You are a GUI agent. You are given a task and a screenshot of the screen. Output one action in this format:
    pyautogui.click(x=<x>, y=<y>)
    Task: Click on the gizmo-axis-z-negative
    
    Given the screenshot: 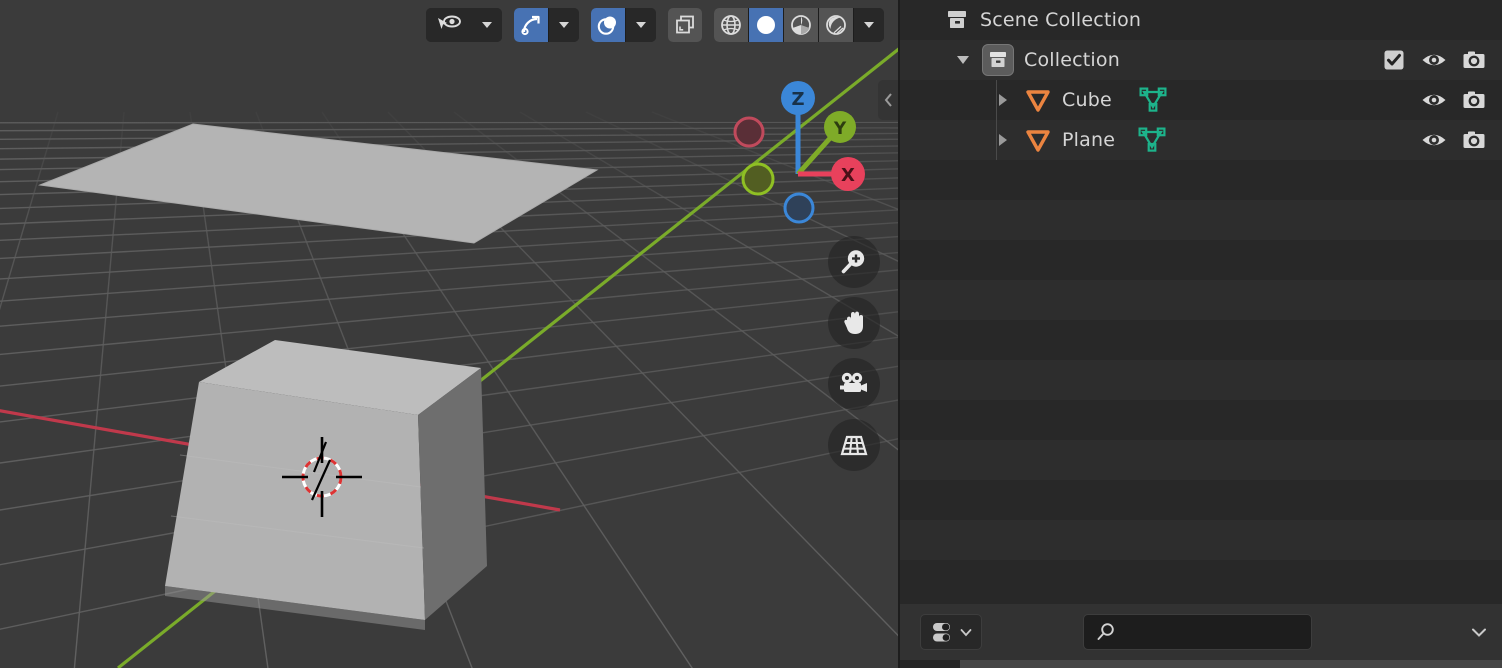 What is the action you would take?
    pyautogui.click(x=799, y=208)
    